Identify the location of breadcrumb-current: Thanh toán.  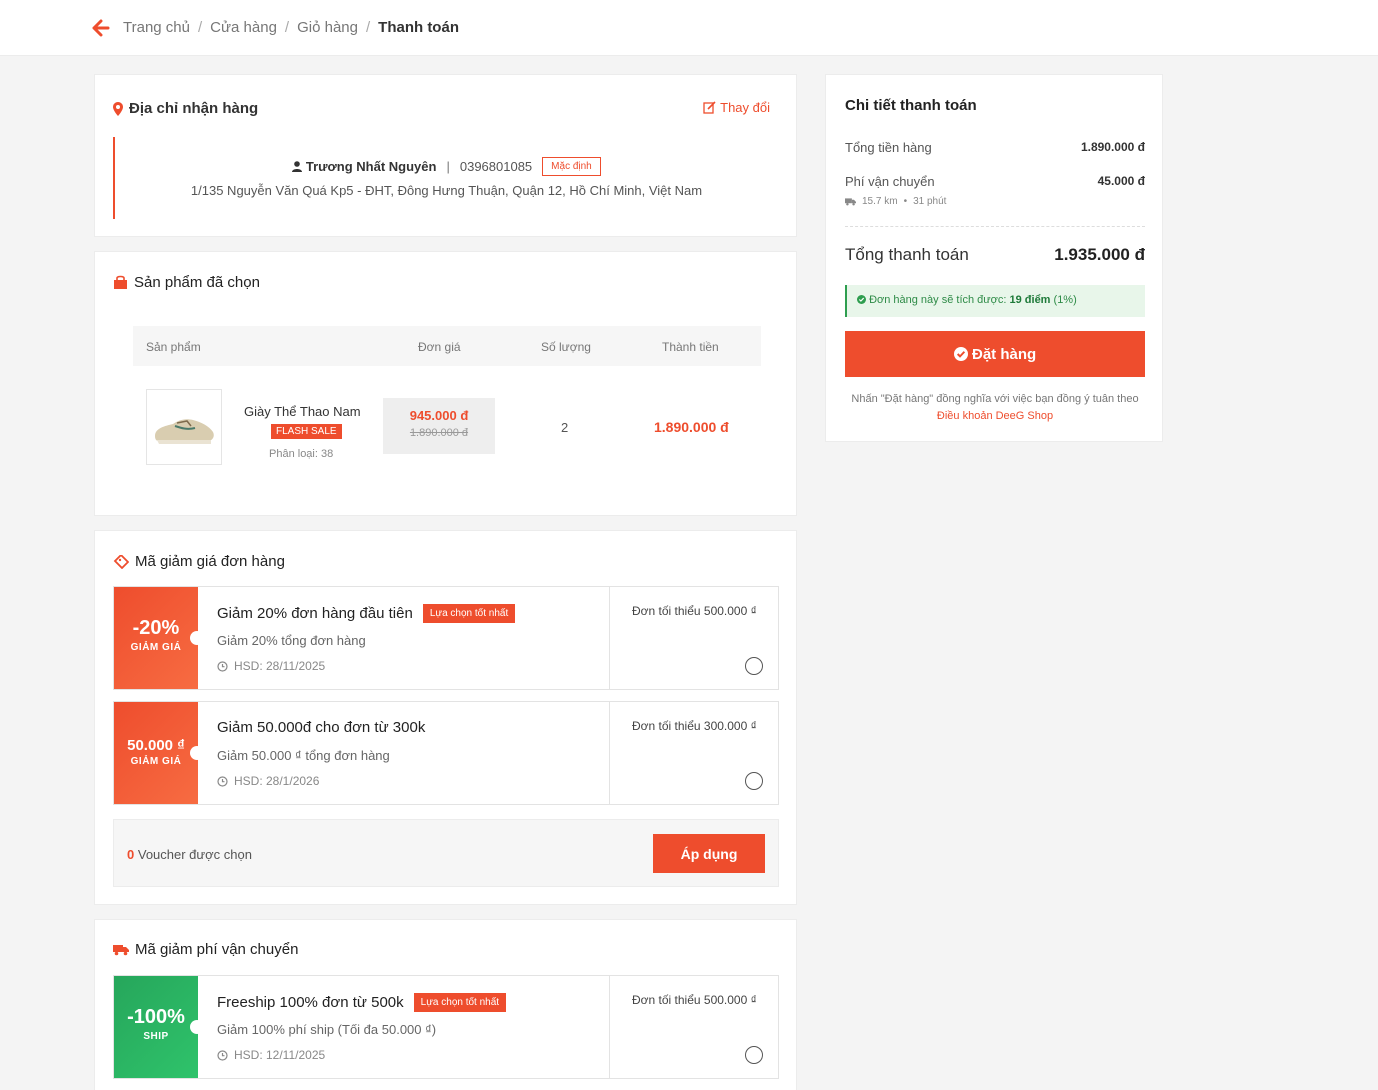
(418, 27).